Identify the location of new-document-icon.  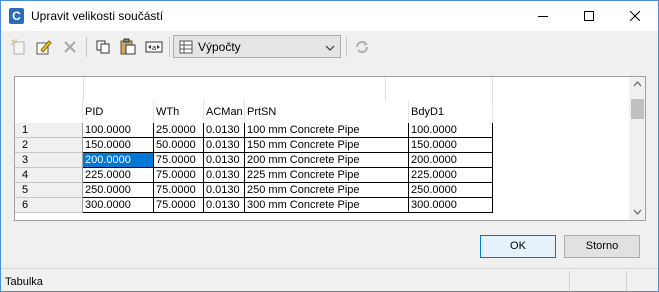
(18, 47).